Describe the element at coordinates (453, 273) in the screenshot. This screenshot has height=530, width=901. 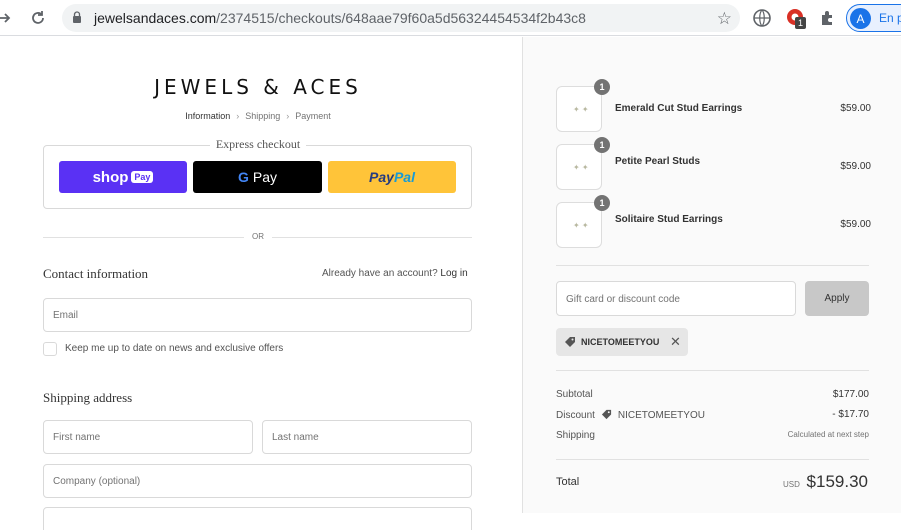
I see `login-link: Log in` at that location.